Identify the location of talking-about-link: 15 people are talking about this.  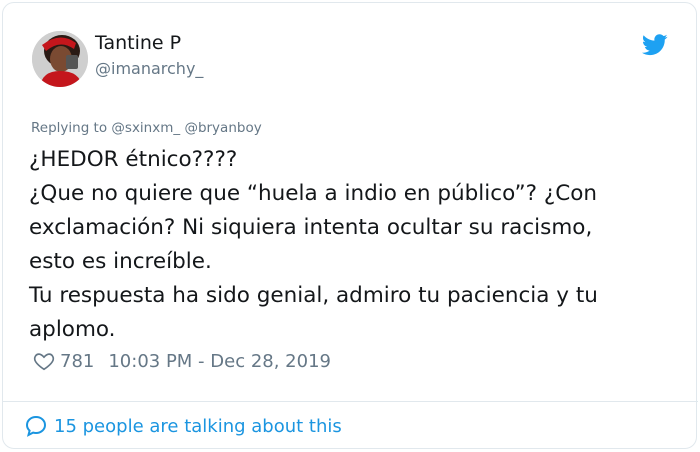
(183, 426).